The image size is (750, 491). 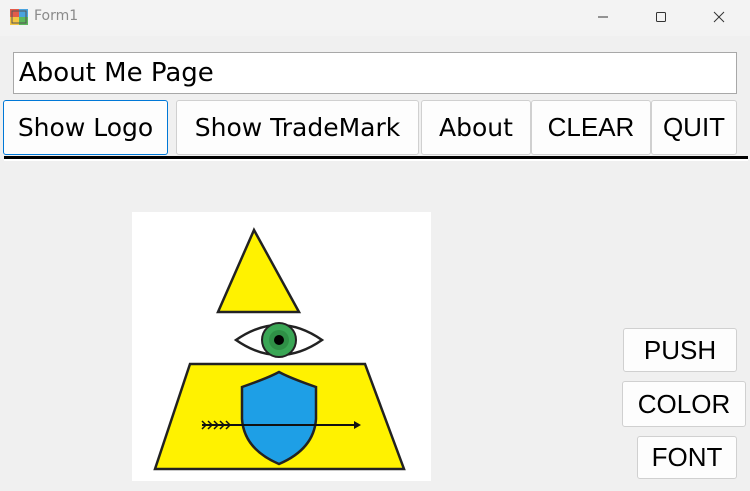 I want to click on divider-highlight, so click(x=376, y=160).